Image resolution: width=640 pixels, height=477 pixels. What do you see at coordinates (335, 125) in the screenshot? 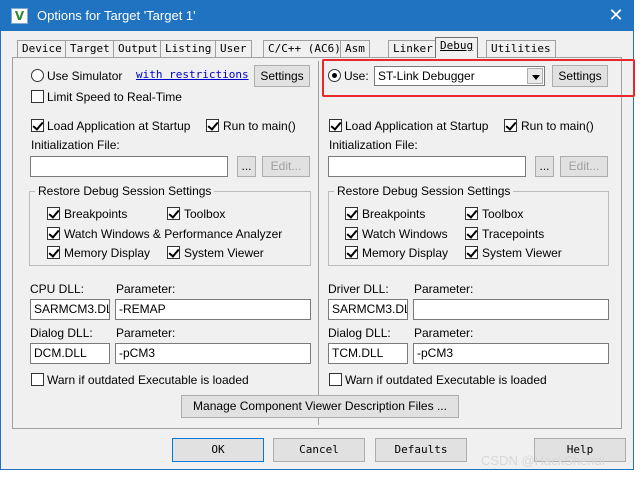
I see `right-load-app-checkbox` at bounding box center [335, 125].